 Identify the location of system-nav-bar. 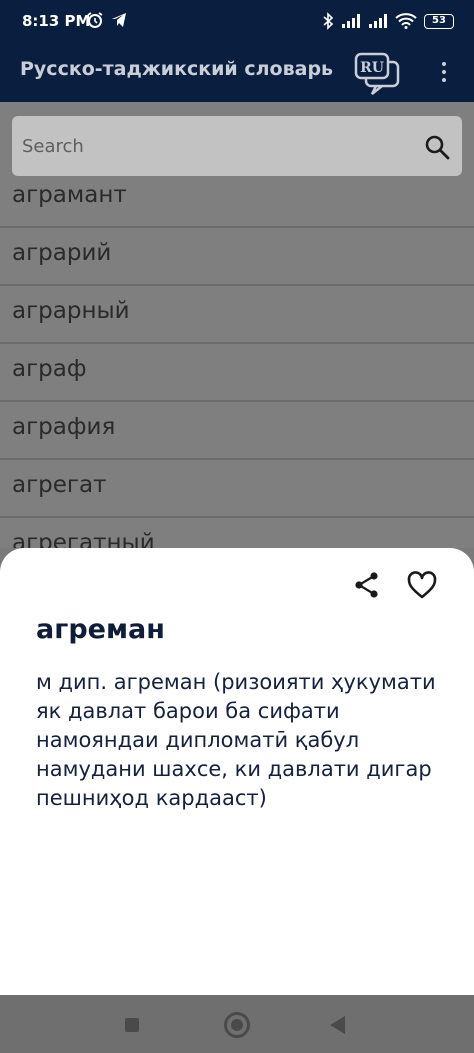
(237, 1024).